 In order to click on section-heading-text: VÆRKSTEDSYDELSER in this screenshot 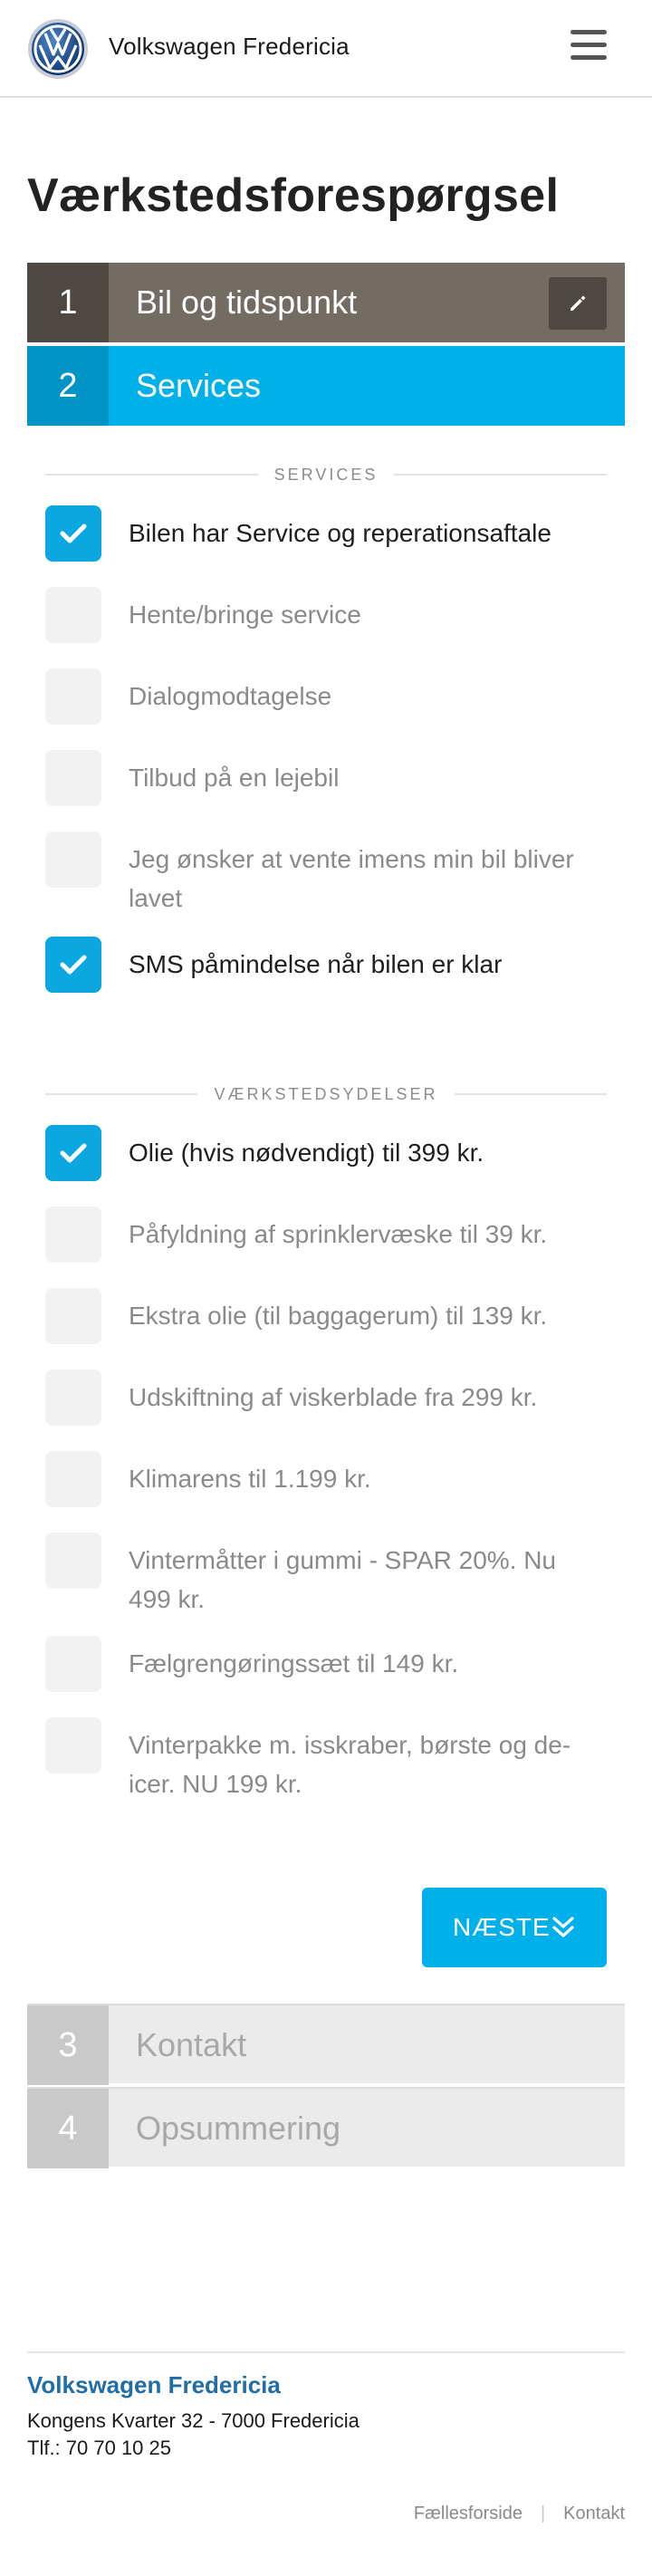, I will do `click(326, 1093)`.